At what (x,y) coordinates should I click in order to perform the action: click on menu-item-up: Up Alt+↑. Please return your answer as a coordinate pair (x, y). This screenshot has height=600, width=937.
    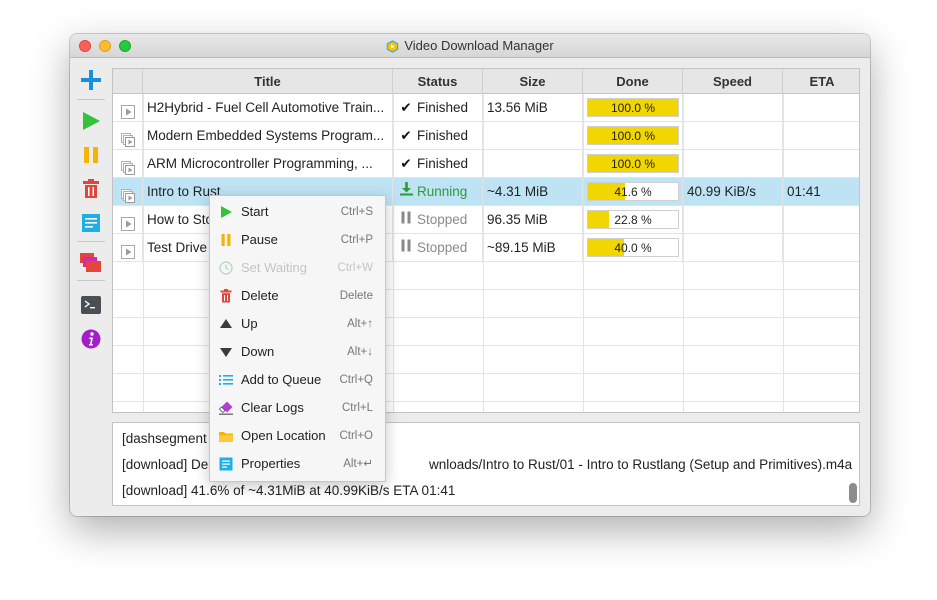
    Looking at the image, I should click on (297, 324).